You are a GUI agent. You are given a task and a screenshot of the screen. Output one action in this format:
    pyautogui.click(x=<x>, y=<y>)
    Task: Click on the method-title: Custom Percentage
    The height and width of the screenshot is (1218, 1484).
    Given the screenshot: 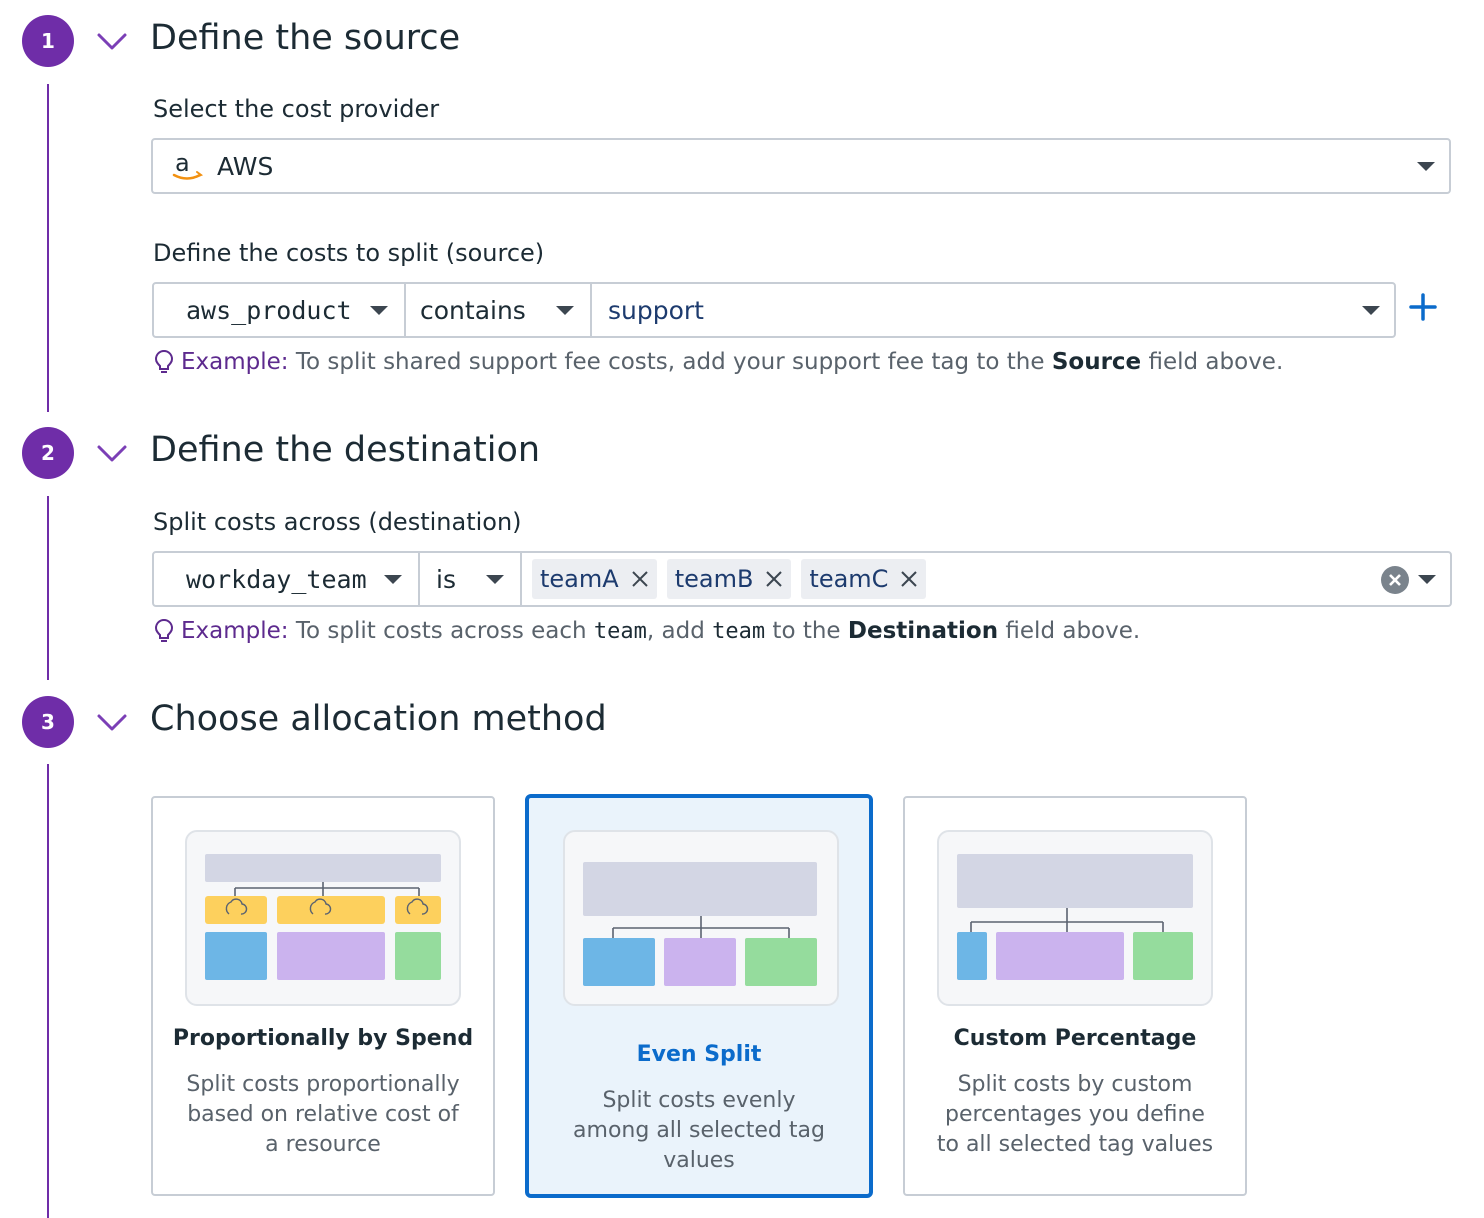 What is the action you would take?
    pyautogui.click(x=1075, y=1038)
    